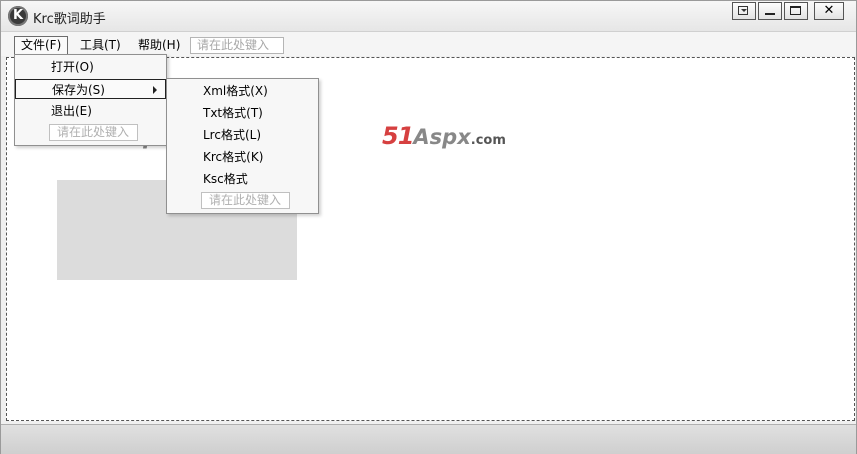 This screenshot has height=454, width=857. Describe the element at coordinates (93, 132) in the screenshot. I see `file-menu-type-here-input: 请在此处键入` at that location.